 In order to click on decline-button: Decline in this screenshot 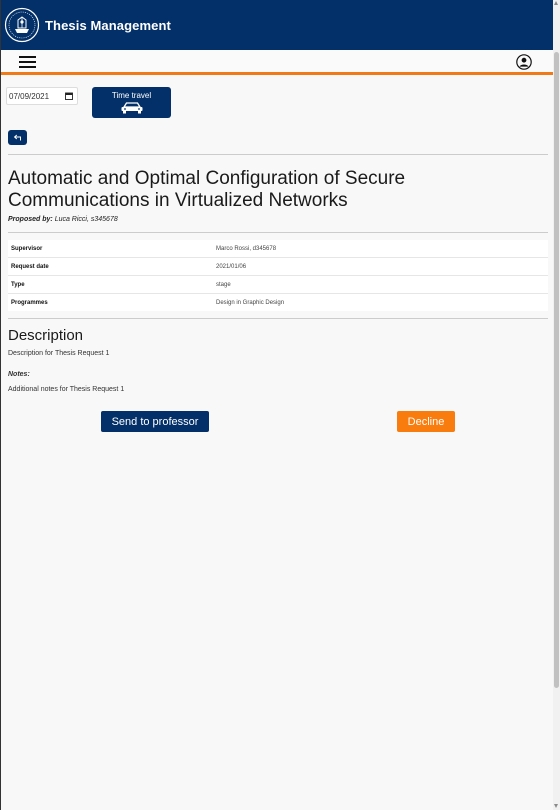, I will do `click(426, 421)`.